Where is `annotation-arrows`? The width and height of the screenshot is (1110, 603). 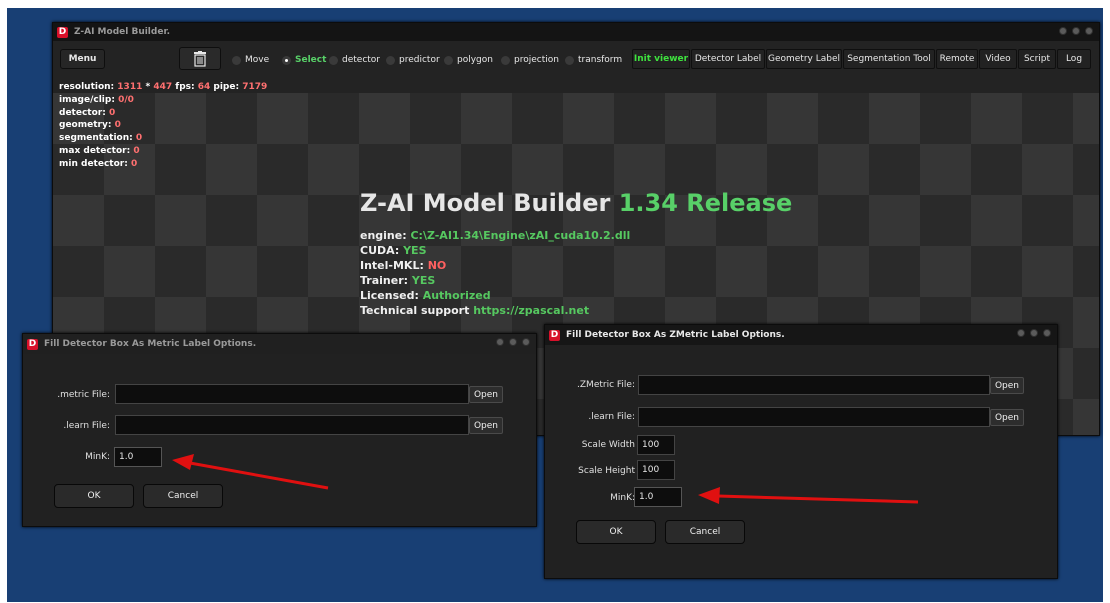
annotation-arrows is located at coordinates (545, 479).